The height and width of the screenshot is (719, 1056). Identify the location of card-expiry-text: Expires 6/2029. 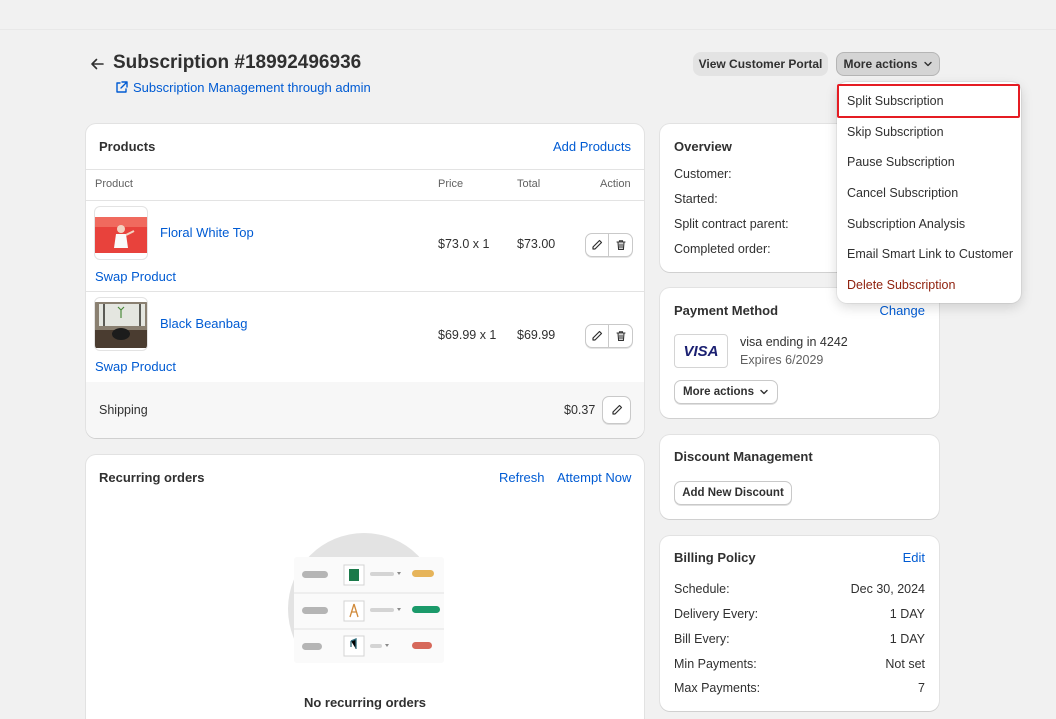
(782, 360).